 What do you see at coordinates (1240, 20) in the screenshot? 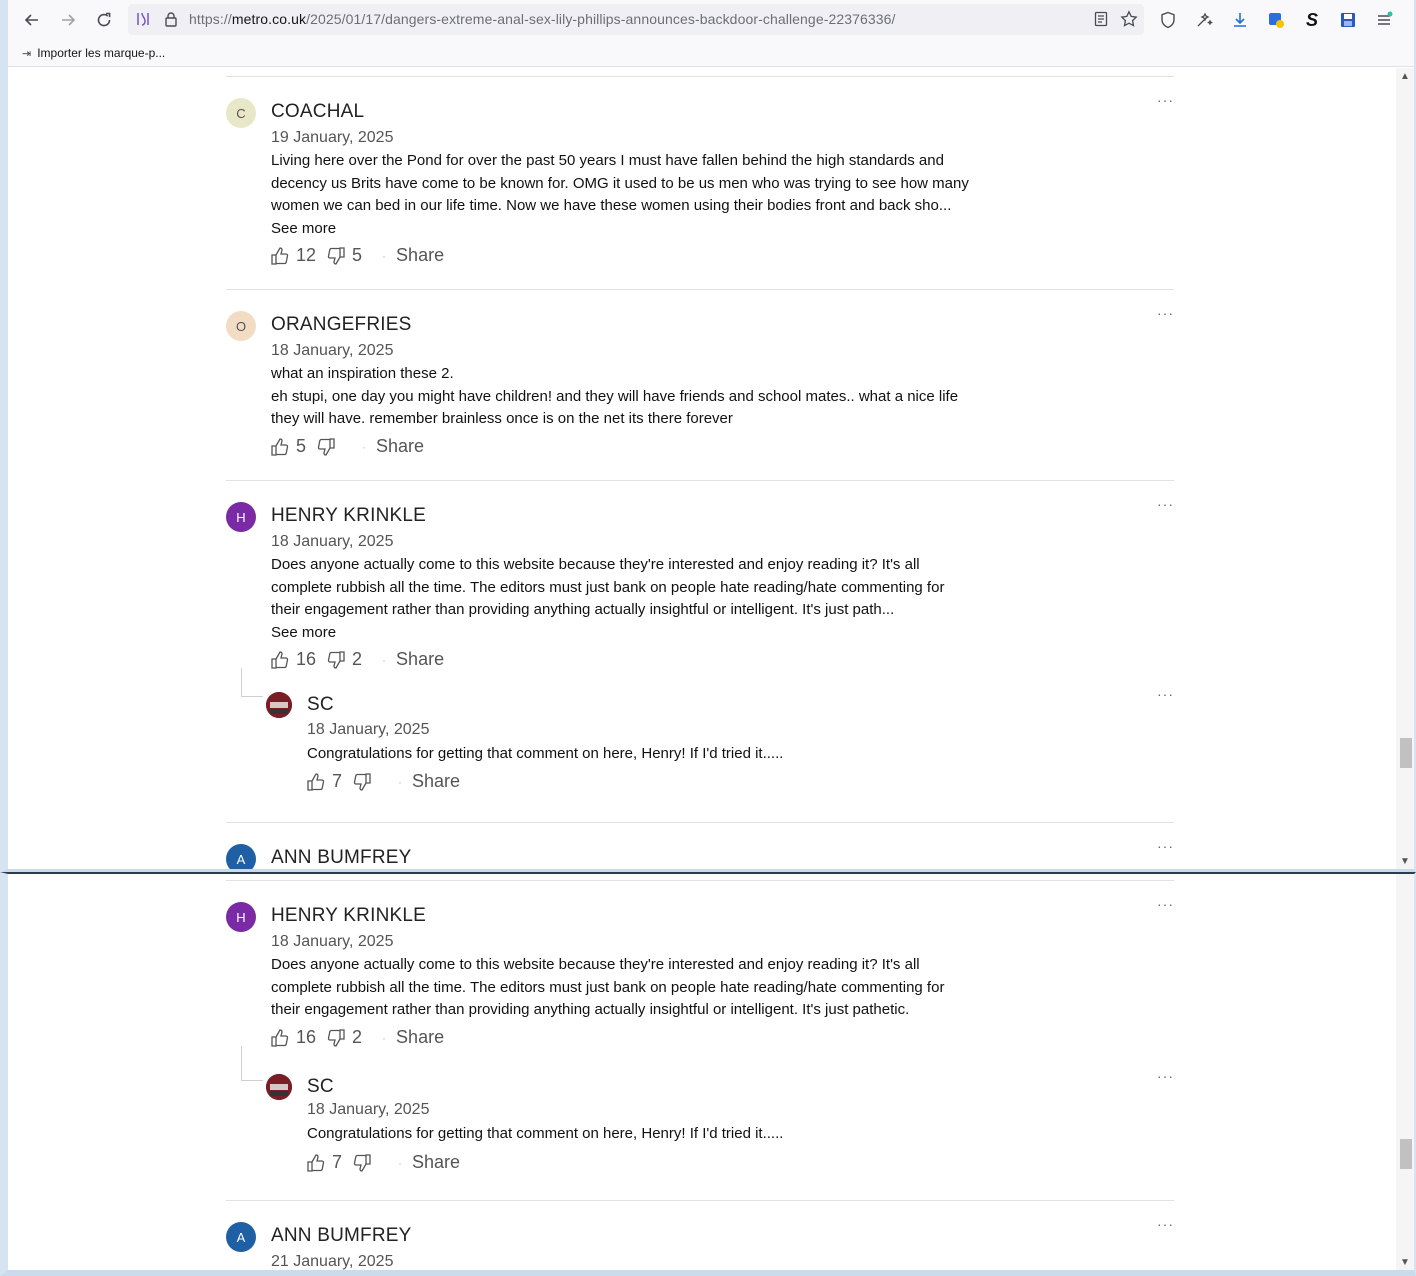
I see `download-icon` at bounding box center [1240, 20].